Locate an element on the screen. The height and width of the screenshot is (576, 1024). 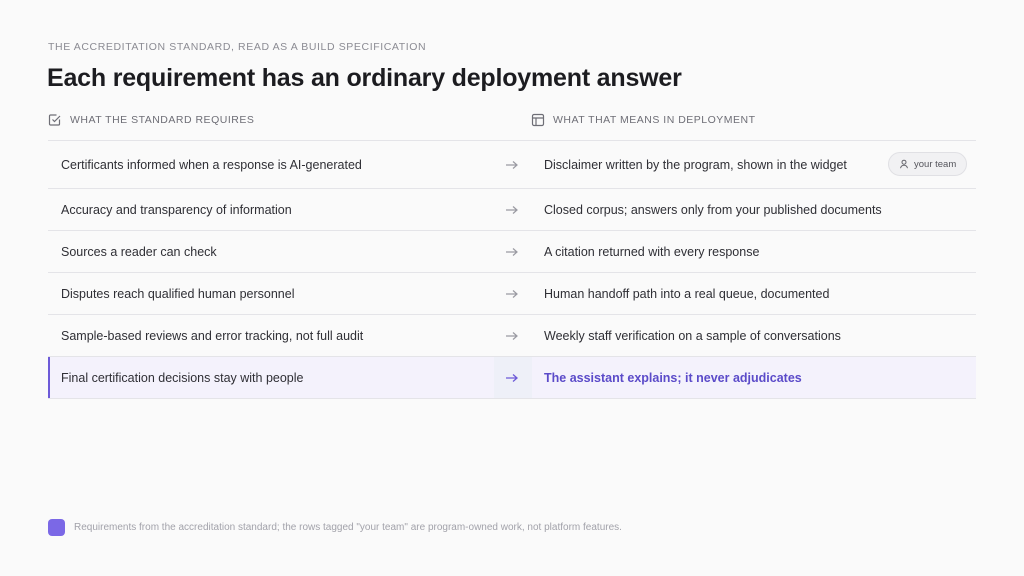
column-header-label: WHAT THAT MEANS IN DEPLOYMENT is located at coordinates (654, 120).